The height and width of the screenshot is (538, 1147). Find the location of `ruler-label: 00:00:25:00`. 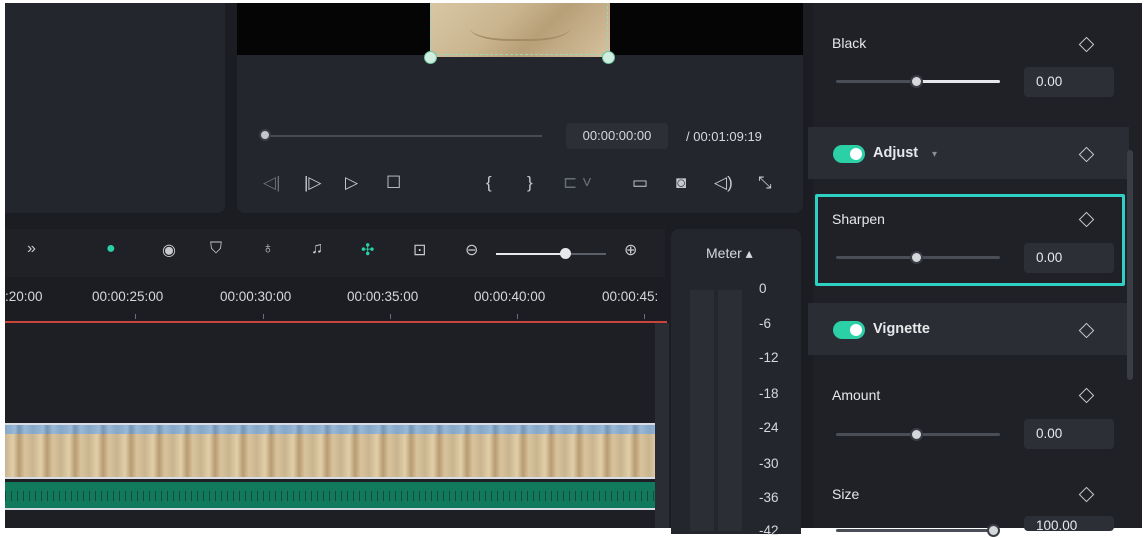

ruler-label: 00:00:25:00 is located at coordinates (128, 296).